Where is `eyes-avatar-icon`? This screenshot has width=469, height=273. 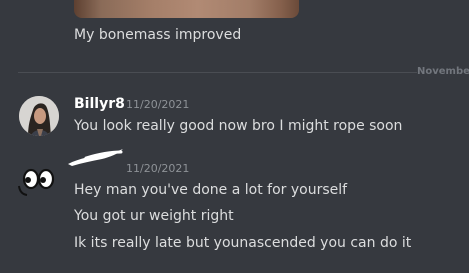 eyes-avatar-icon is located at coordinates (39, 181).